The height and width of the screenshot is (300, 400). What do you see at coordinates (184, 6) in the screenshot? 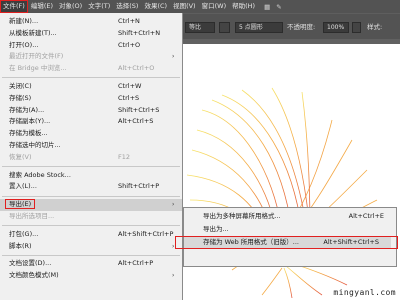
I see `menu-view: 视图(V)` at bounding box center [184, 6].